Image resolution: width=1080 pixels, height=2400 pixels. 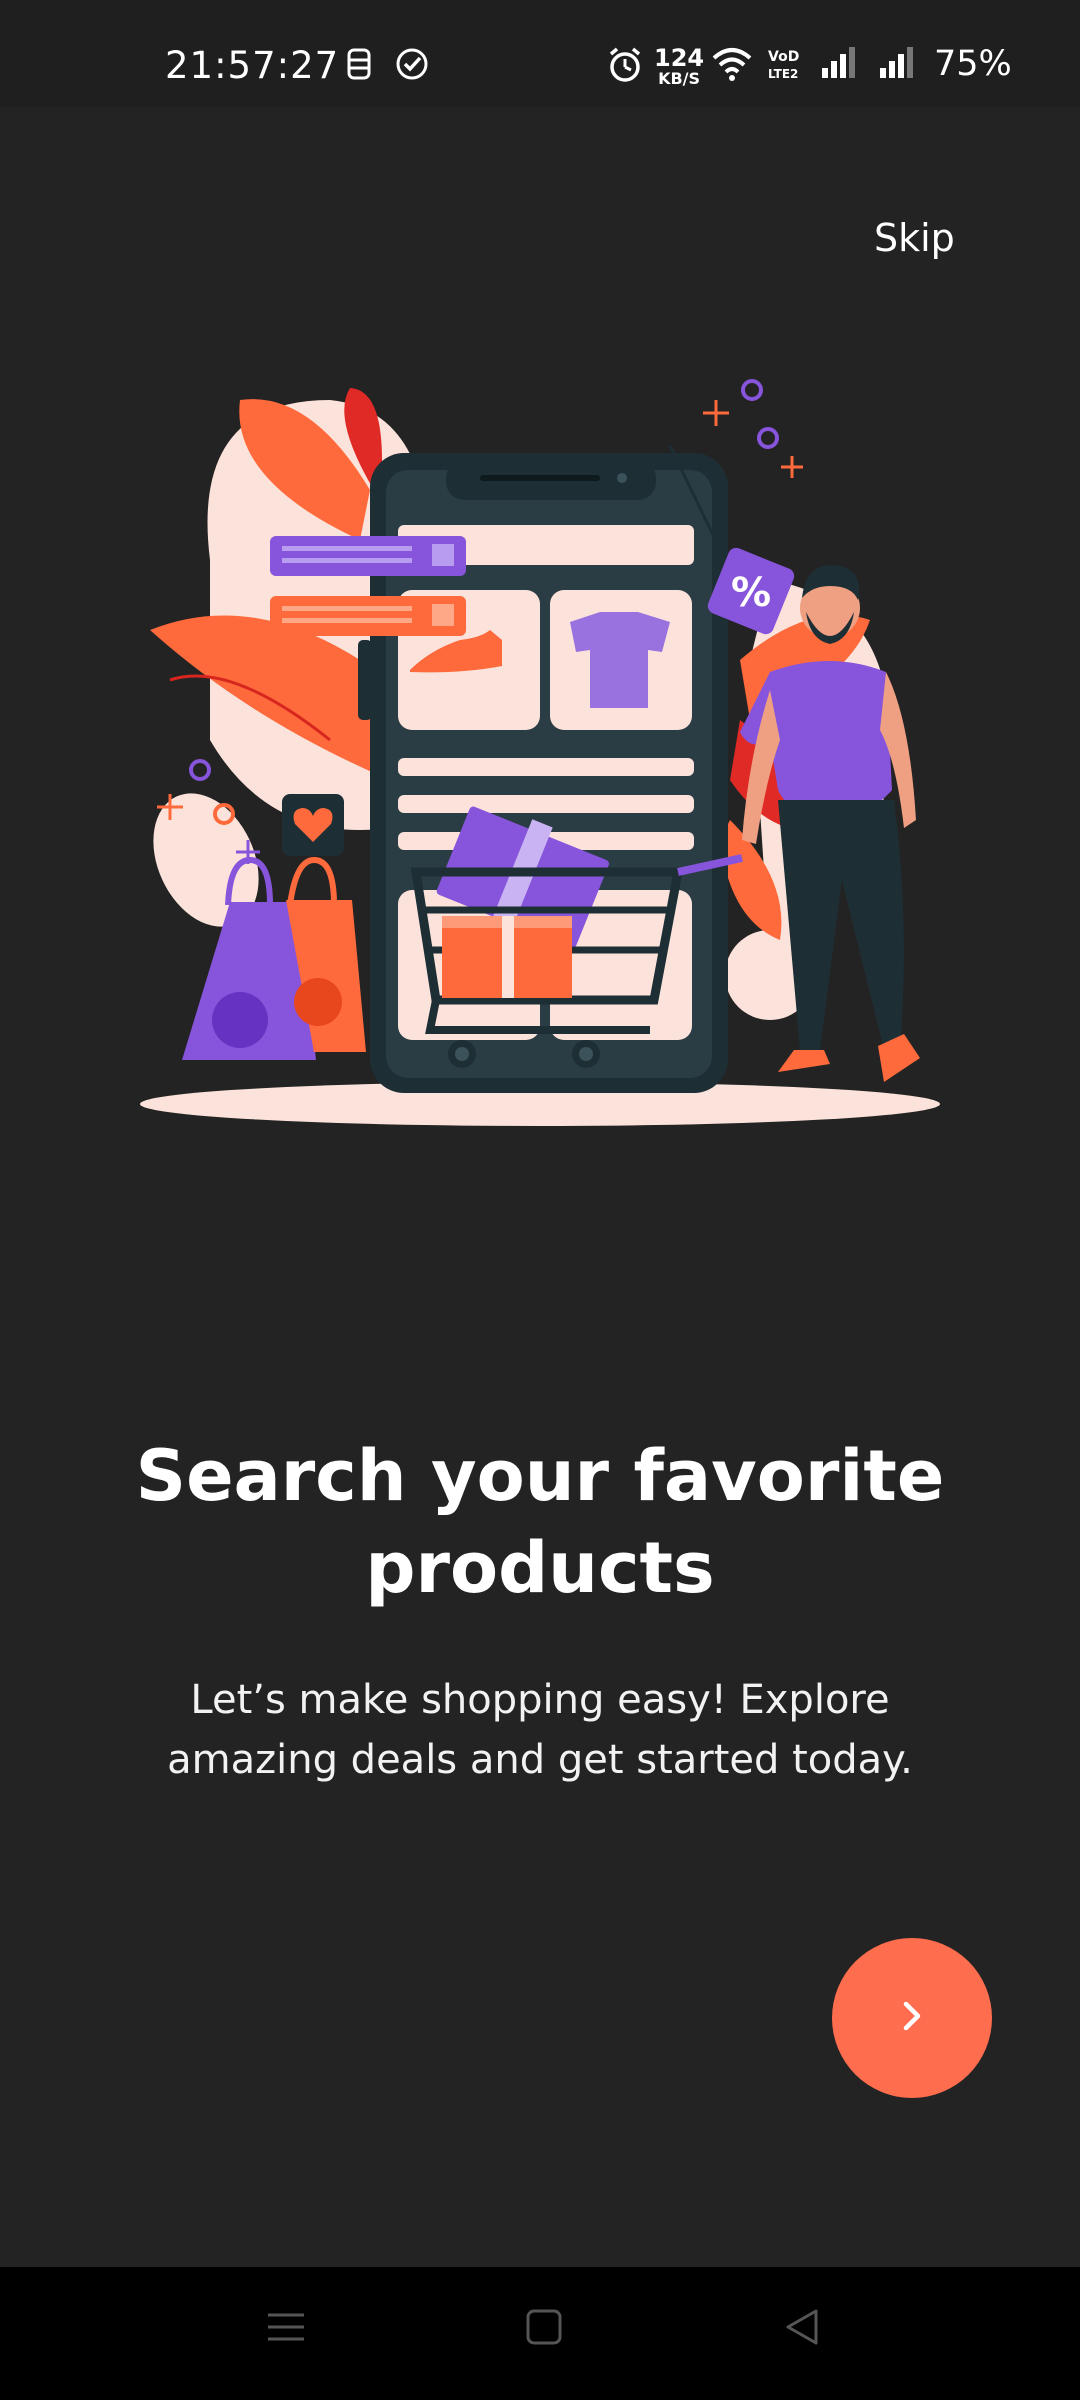 I want to click on volte-icon: VoD LTE2, so click(x=786, y=66).